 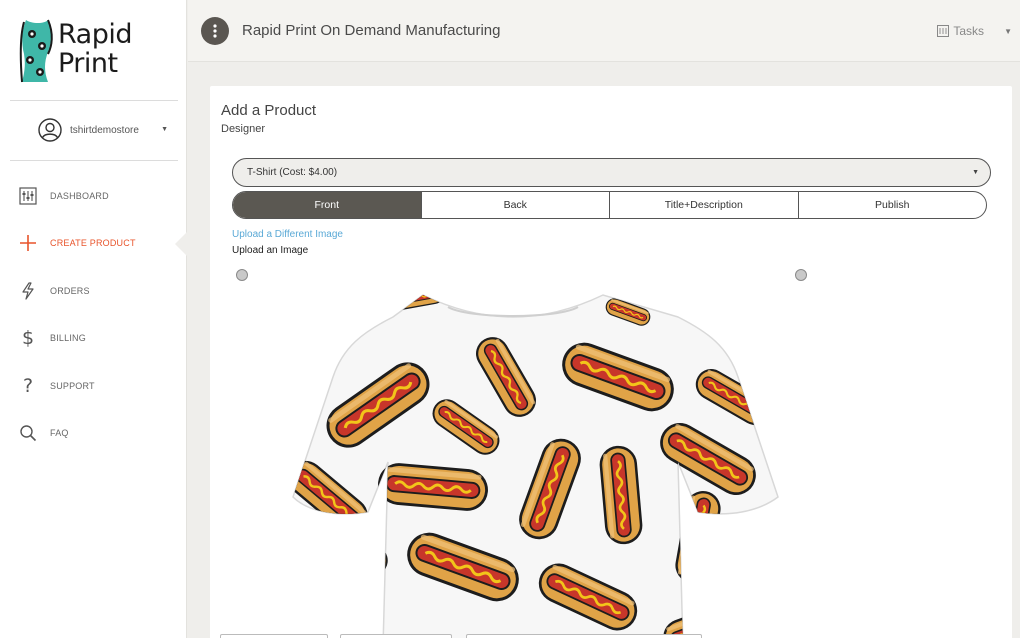 I want to click on sidebar-item-label: DASHBOARD, so click(x=79, y=195).